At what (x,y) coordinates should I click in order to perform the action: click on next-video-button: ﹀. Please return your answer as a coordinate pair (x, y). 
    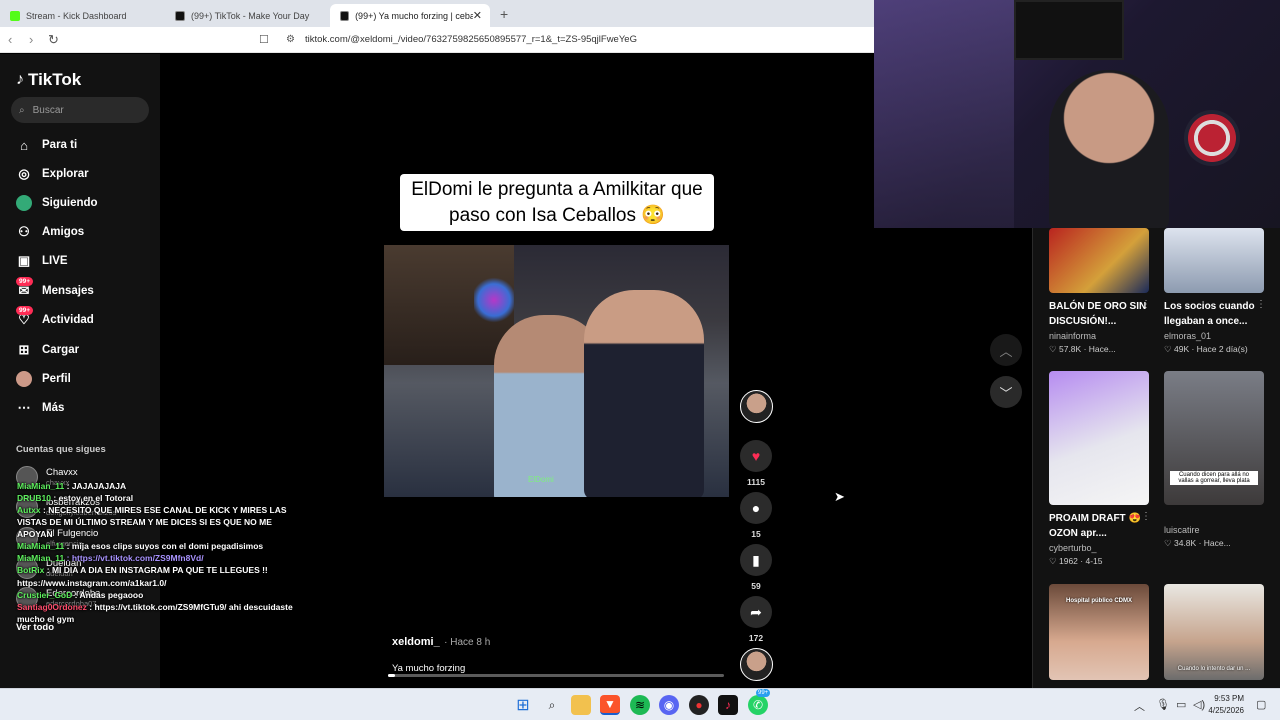
    Looking at the image, I should click on (1006, 392).